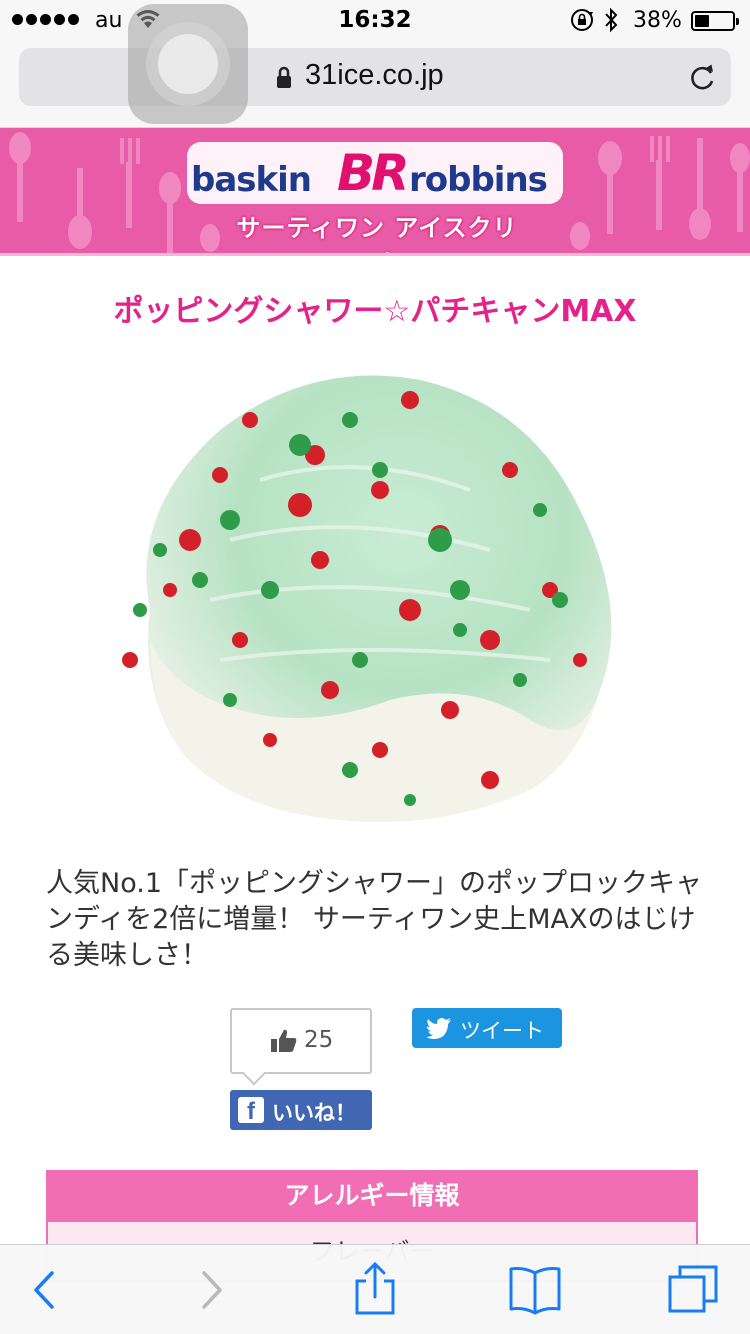 Image resolution: width=750 pixels, height=1334 pixels. I want to click on forward-icon, so click(212, 1290).